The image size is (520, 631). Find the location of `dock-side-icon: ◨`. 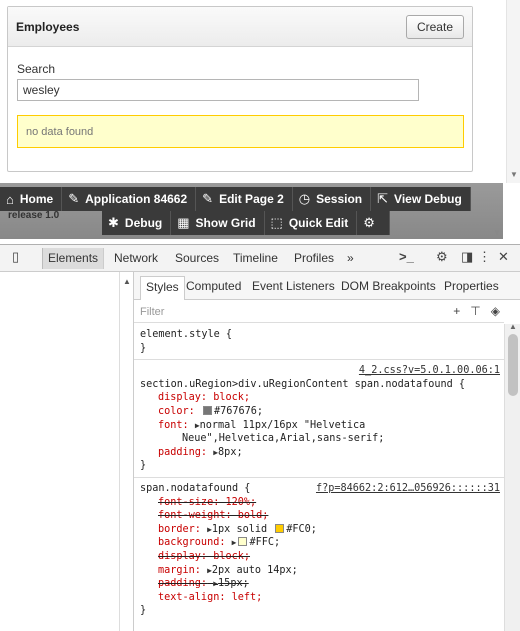

dock-side-icon: ◨ is located at coordinates (467, 257).